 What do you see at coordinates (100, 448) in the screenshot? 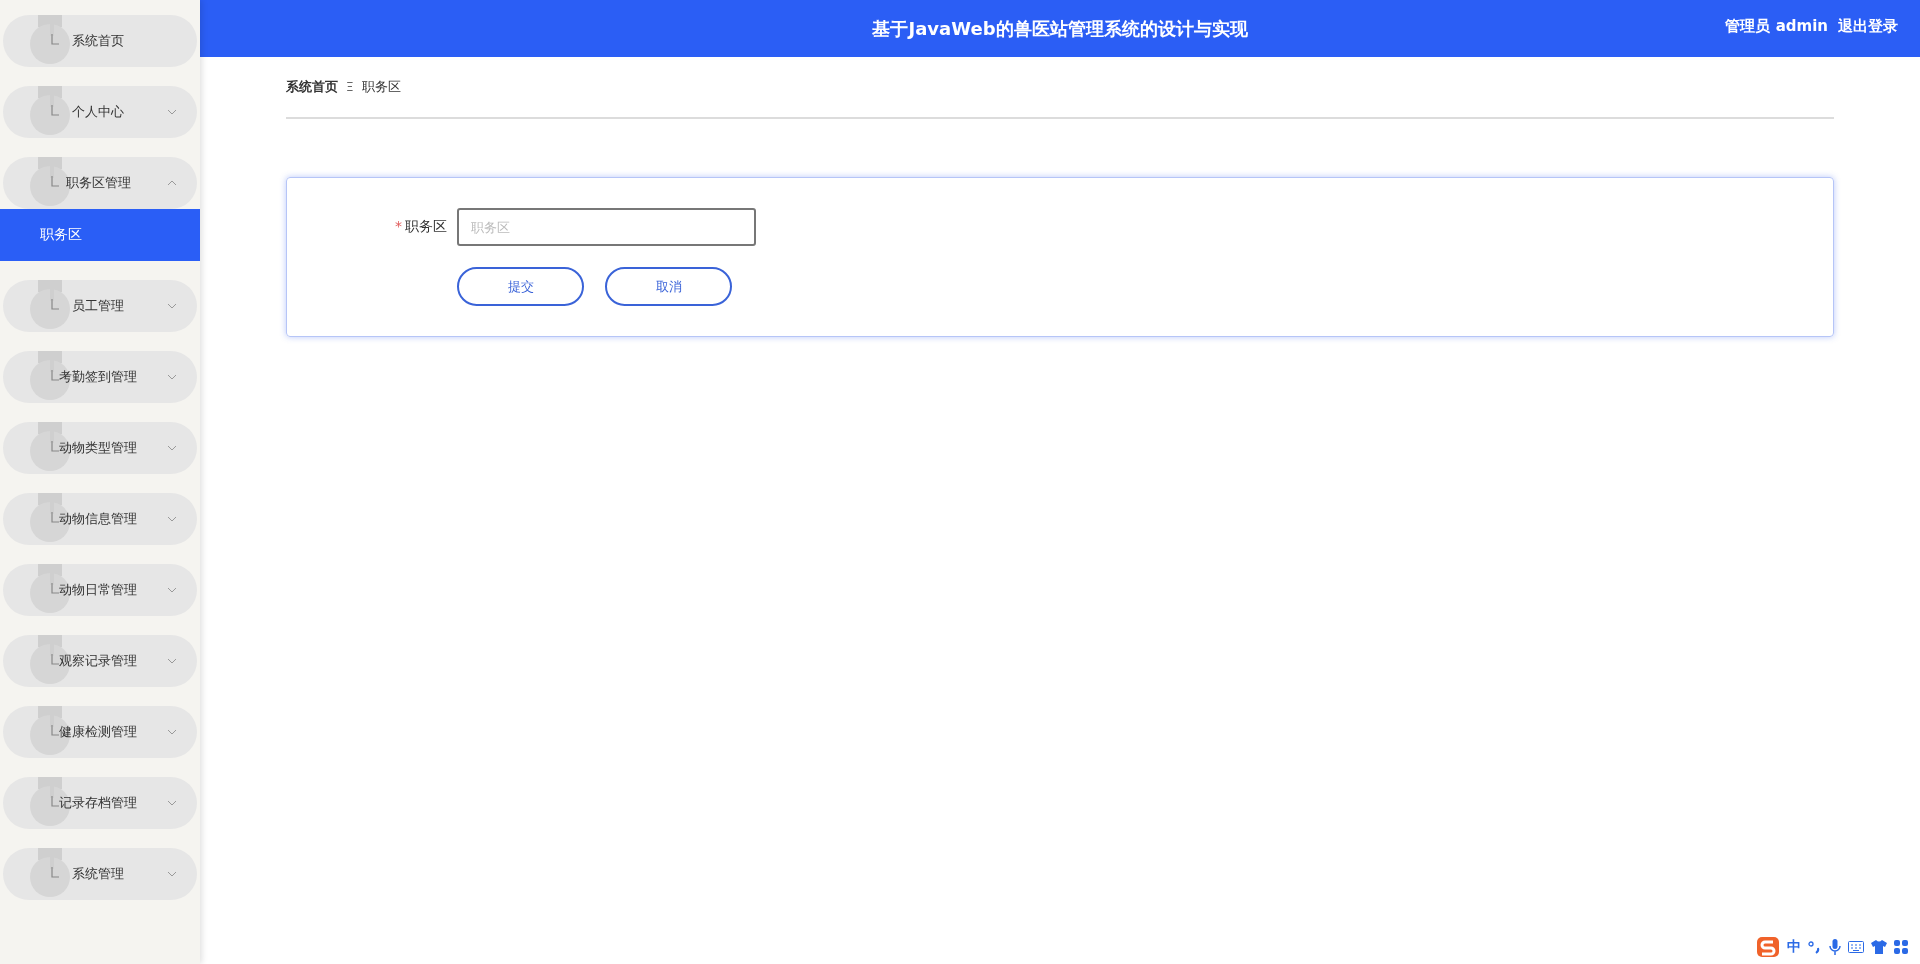
I see `sidebar-item: 动物类型管理` at bounding box center [100, 448].